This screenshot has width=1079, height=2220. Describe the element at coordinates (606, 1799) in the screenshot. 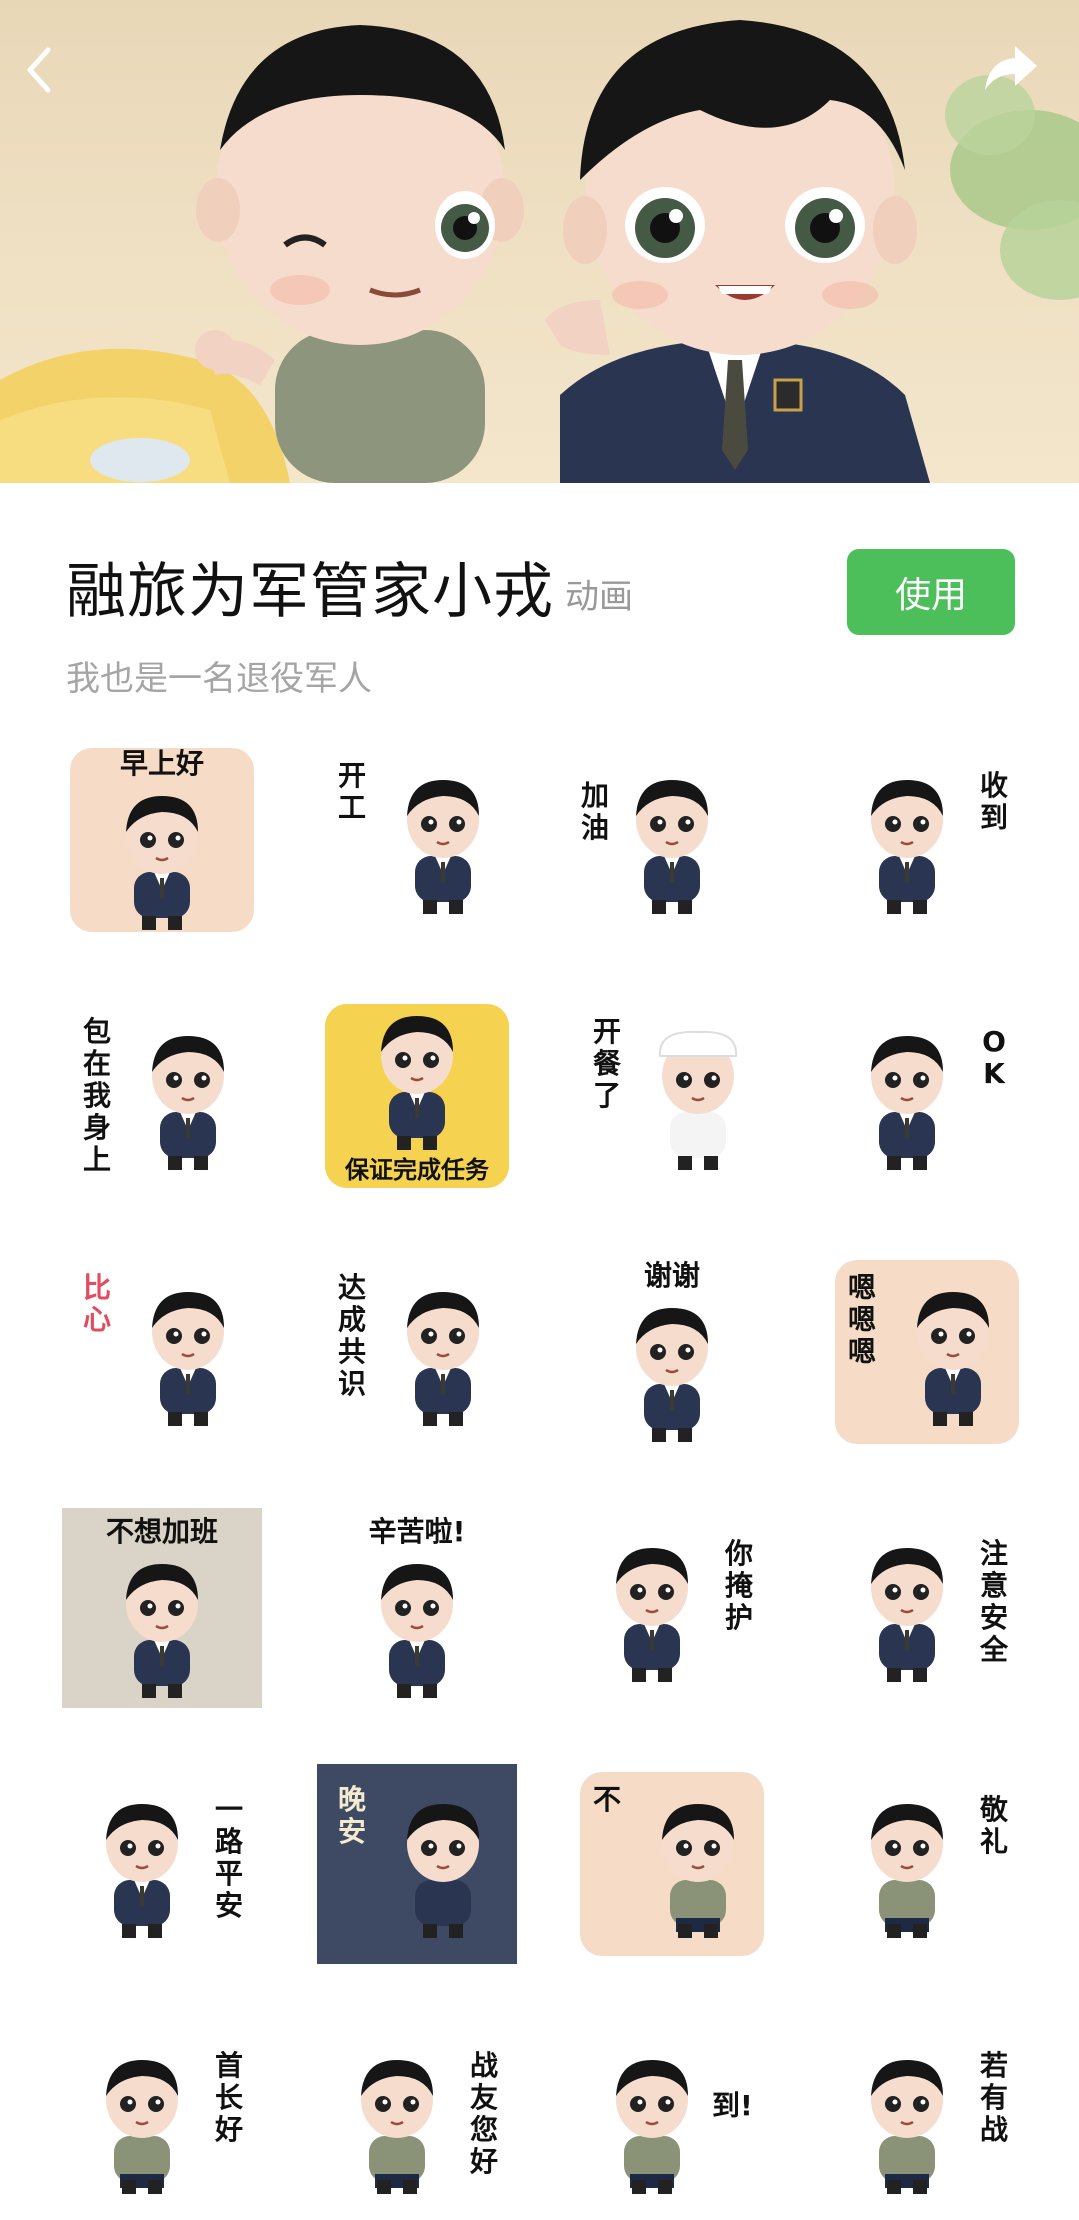

I see `sticker-caption: 不` at that location.